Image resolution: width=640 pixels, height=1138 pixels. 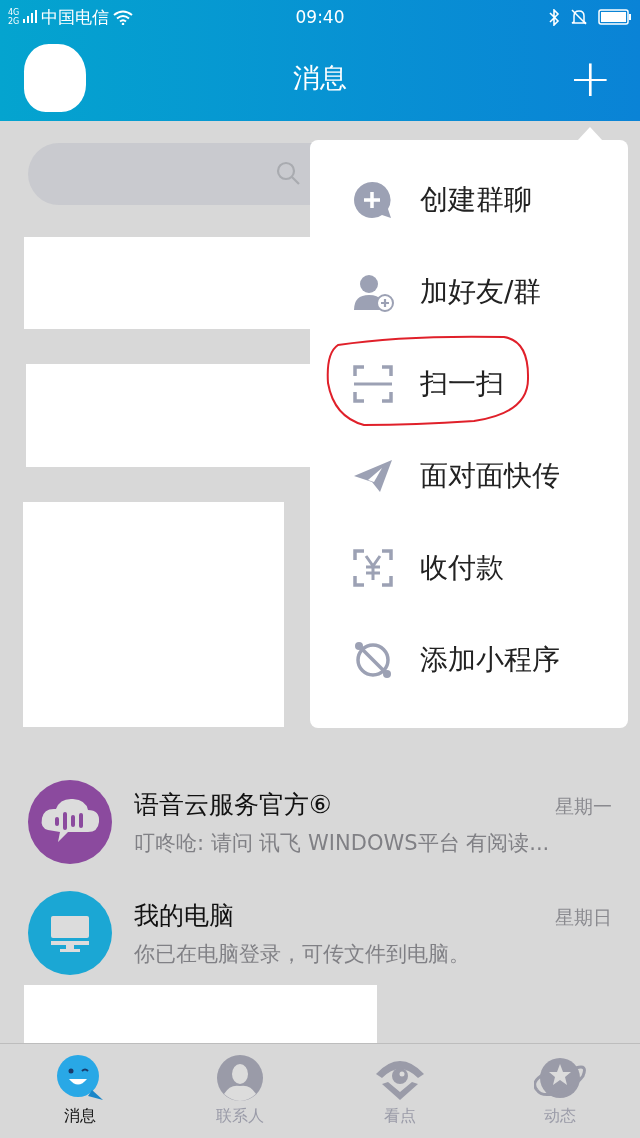 What do you see at coordinates (320, 78) in the screenshot?
I see `page-title: 消息` at bounding box center [320, 78].